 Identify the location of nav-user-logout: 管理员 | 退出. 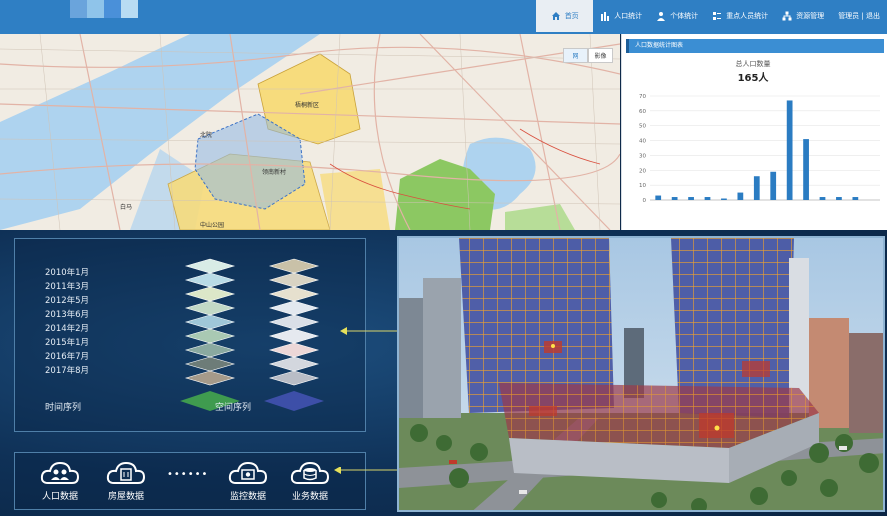
(859, 16).